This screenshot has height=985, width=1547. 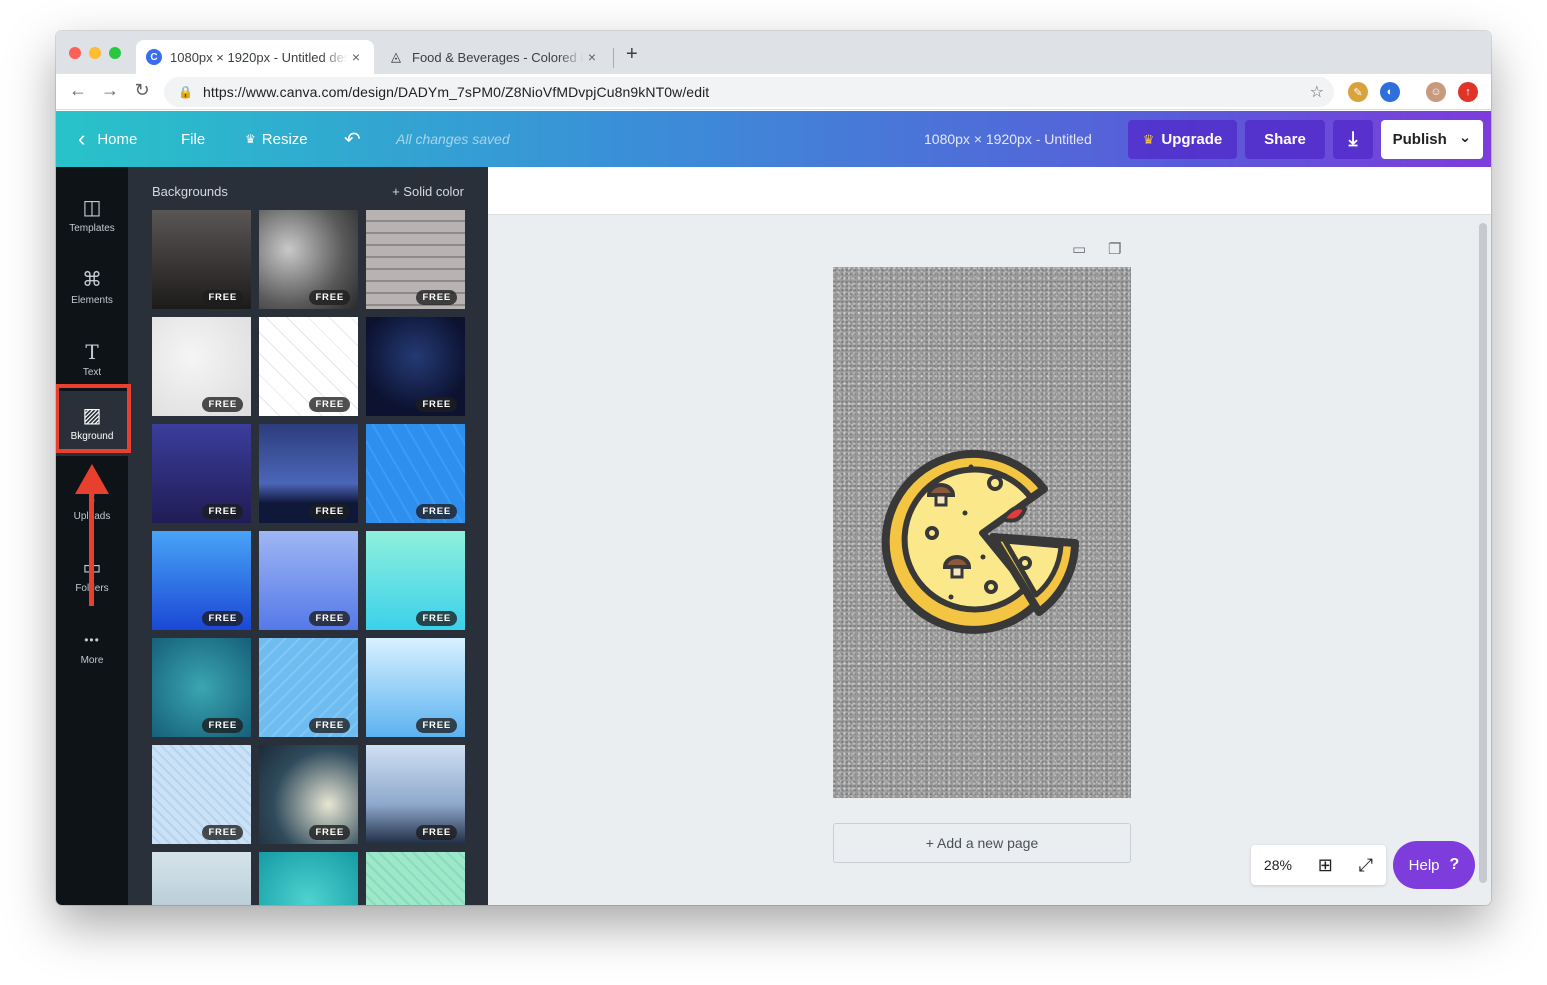 I want to click on duplicate-page-icon: ❐, so click(x=1114, y=249).